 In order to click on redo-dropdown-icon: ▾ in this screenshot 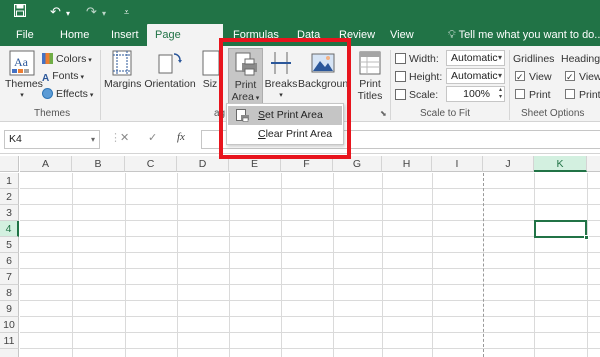, I will do `click(104, 14)`.